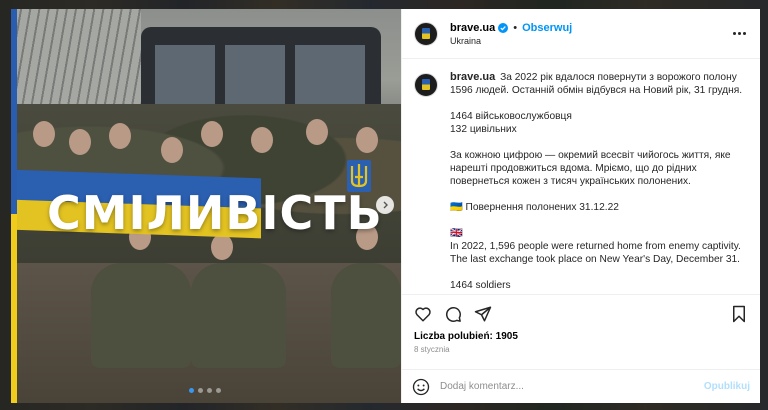 The height and width of the screenshot is (410, 768). What do you see at coordinates (453, 314) in the screenshot?
I see `comment-icon` at bounding box center [453, 314].